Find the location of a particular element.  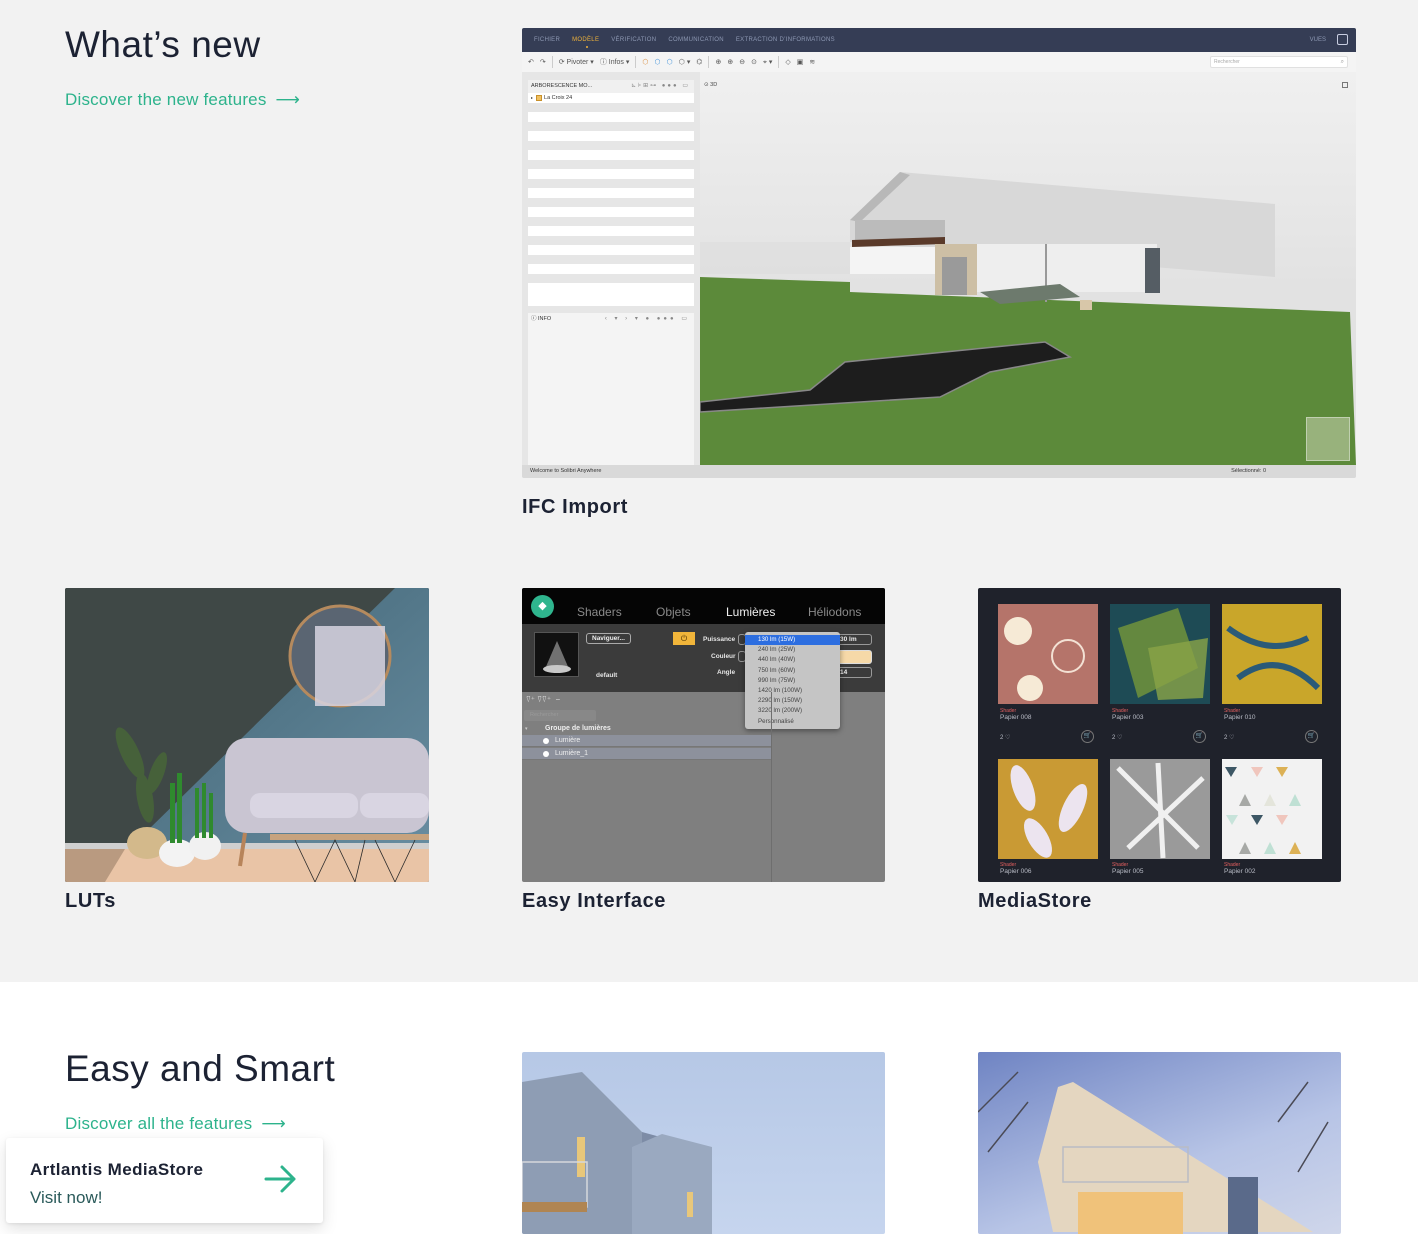

feature-caption-mediastore: MediaStore is located at coordinates (1035, 901).